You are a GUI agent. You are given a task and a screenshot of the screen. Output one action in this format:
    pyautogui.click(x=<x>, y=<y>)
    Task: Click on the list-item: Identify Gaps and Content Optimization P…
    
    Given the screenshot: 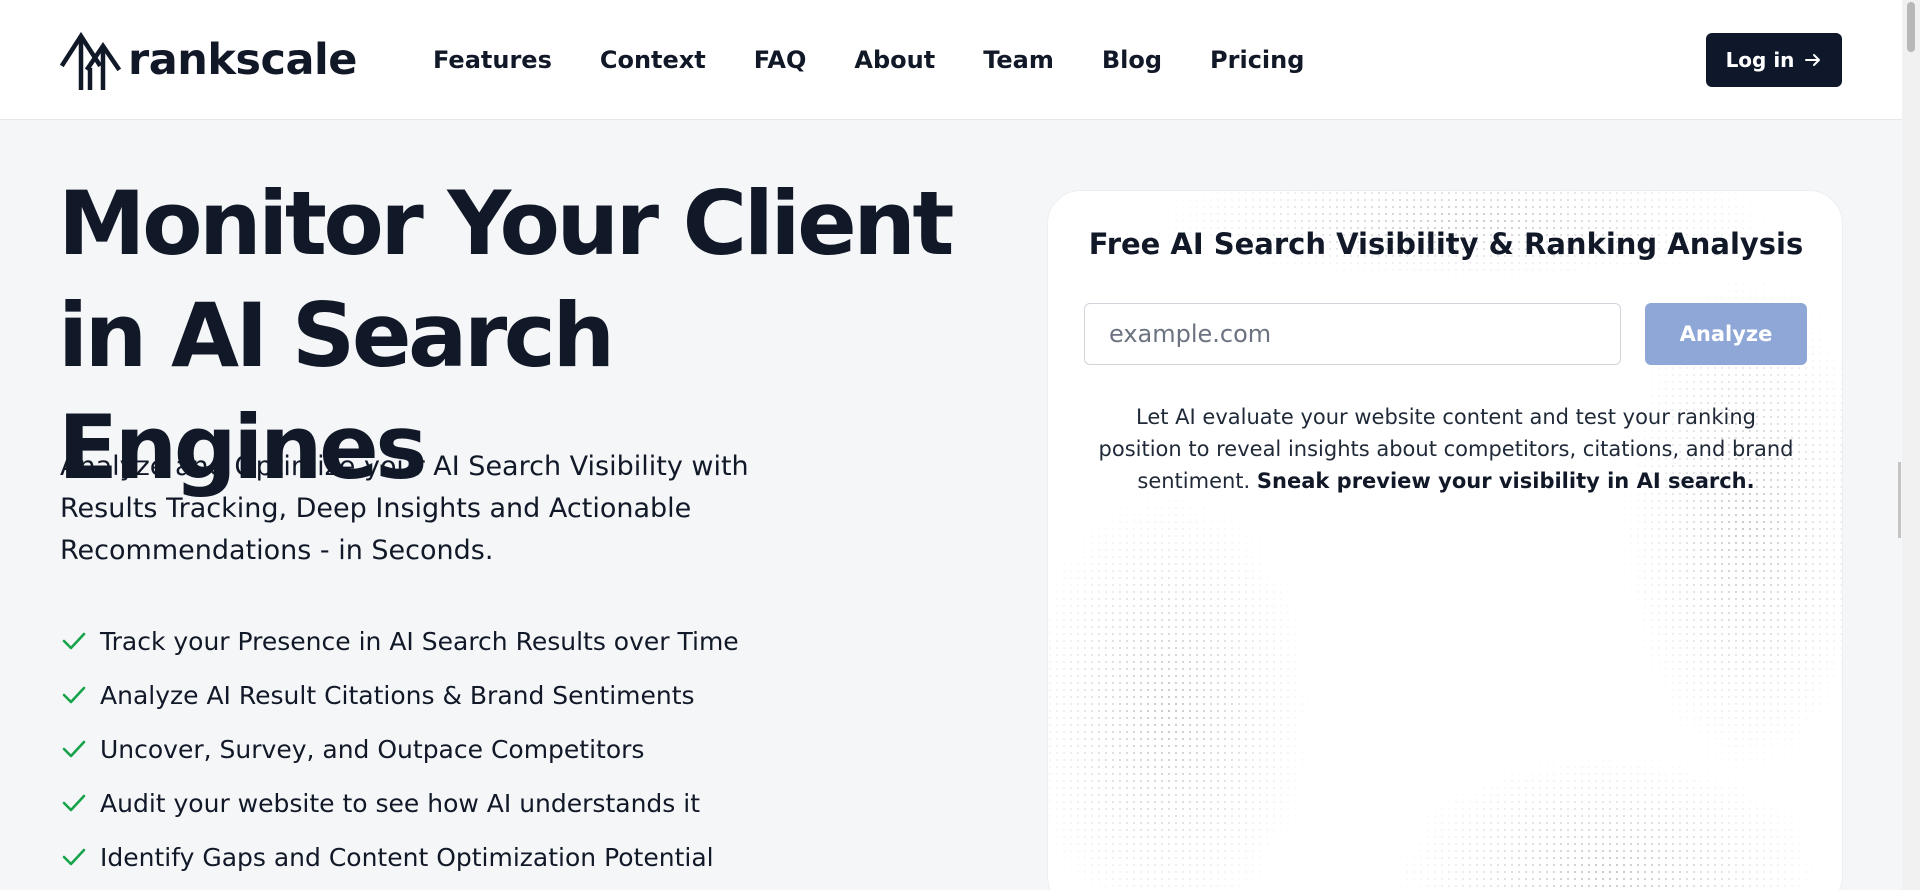 What is the action you would take?
    pyautogui.click(x=399, y=857)
    